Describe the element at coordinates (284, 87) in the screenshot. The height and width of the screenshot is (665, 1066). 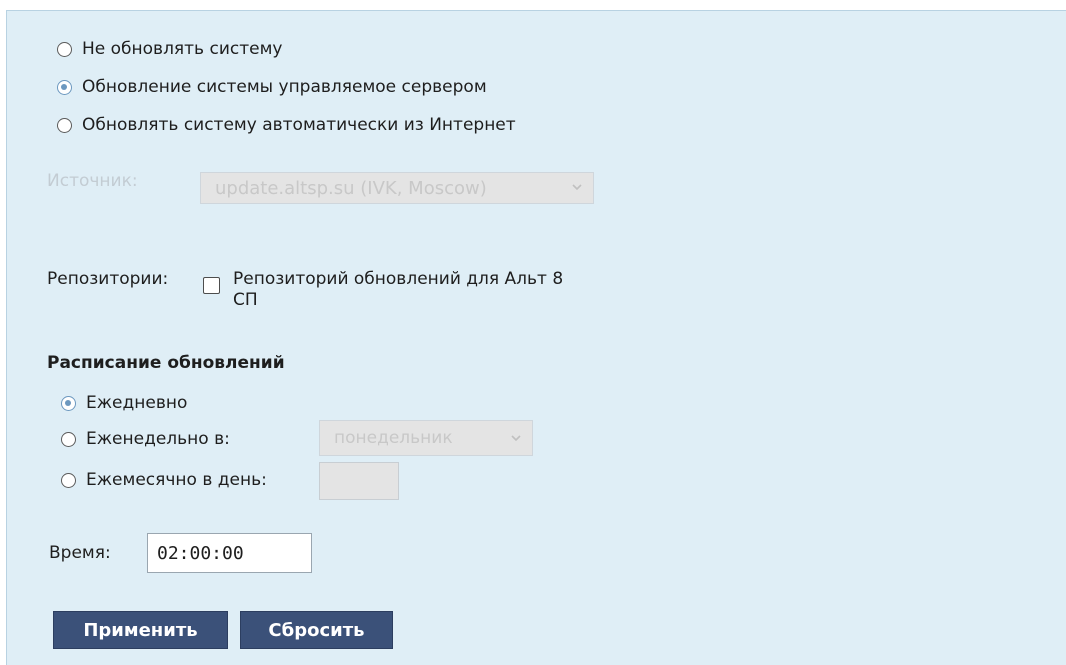
I see `radio-server-managed-label: Обновление системы управляемое сервером` at that location.